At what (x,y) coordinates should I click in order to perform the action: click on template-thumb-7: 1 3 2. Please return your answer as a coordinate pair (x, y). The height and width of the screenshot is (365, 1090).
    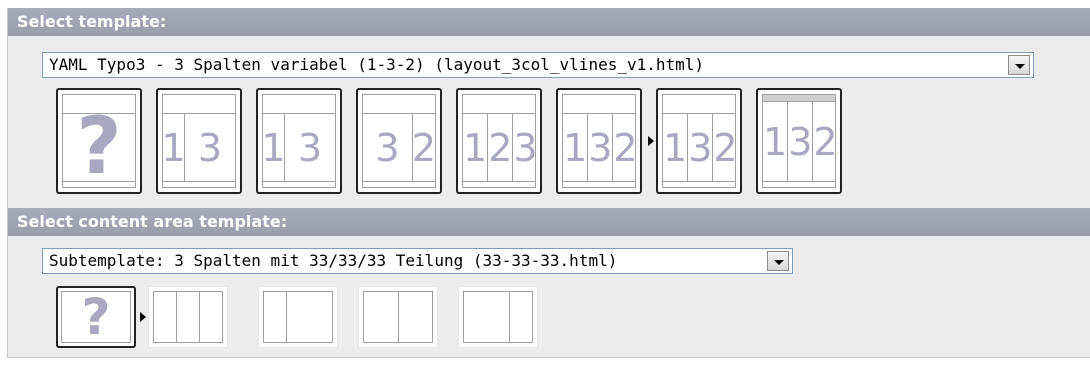
    Looking at the image, I should click on (699, 141).